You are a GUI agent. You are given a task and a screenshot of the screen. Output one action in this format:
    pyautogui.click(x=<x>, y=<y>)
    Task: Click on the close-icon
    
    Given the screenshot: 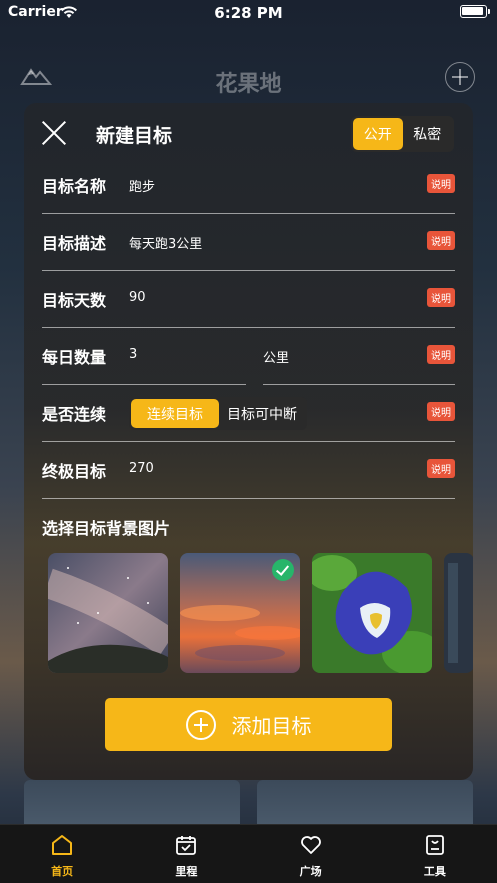 What is the action you would take?
    pyautogui.click(x=54, y=133)
    